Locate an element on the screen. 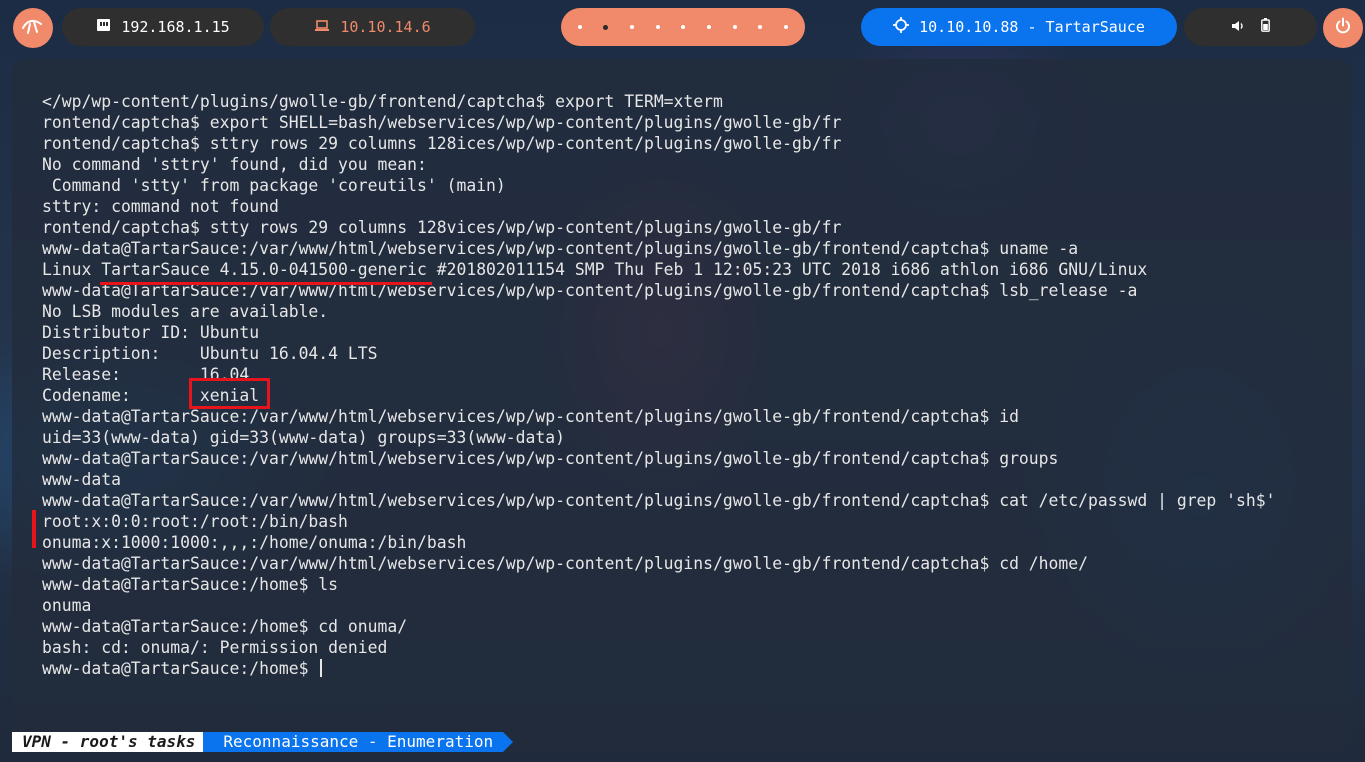 The width and height of the screenshot is (1365, 762). system-tray is located at coordinates (1250, 27).